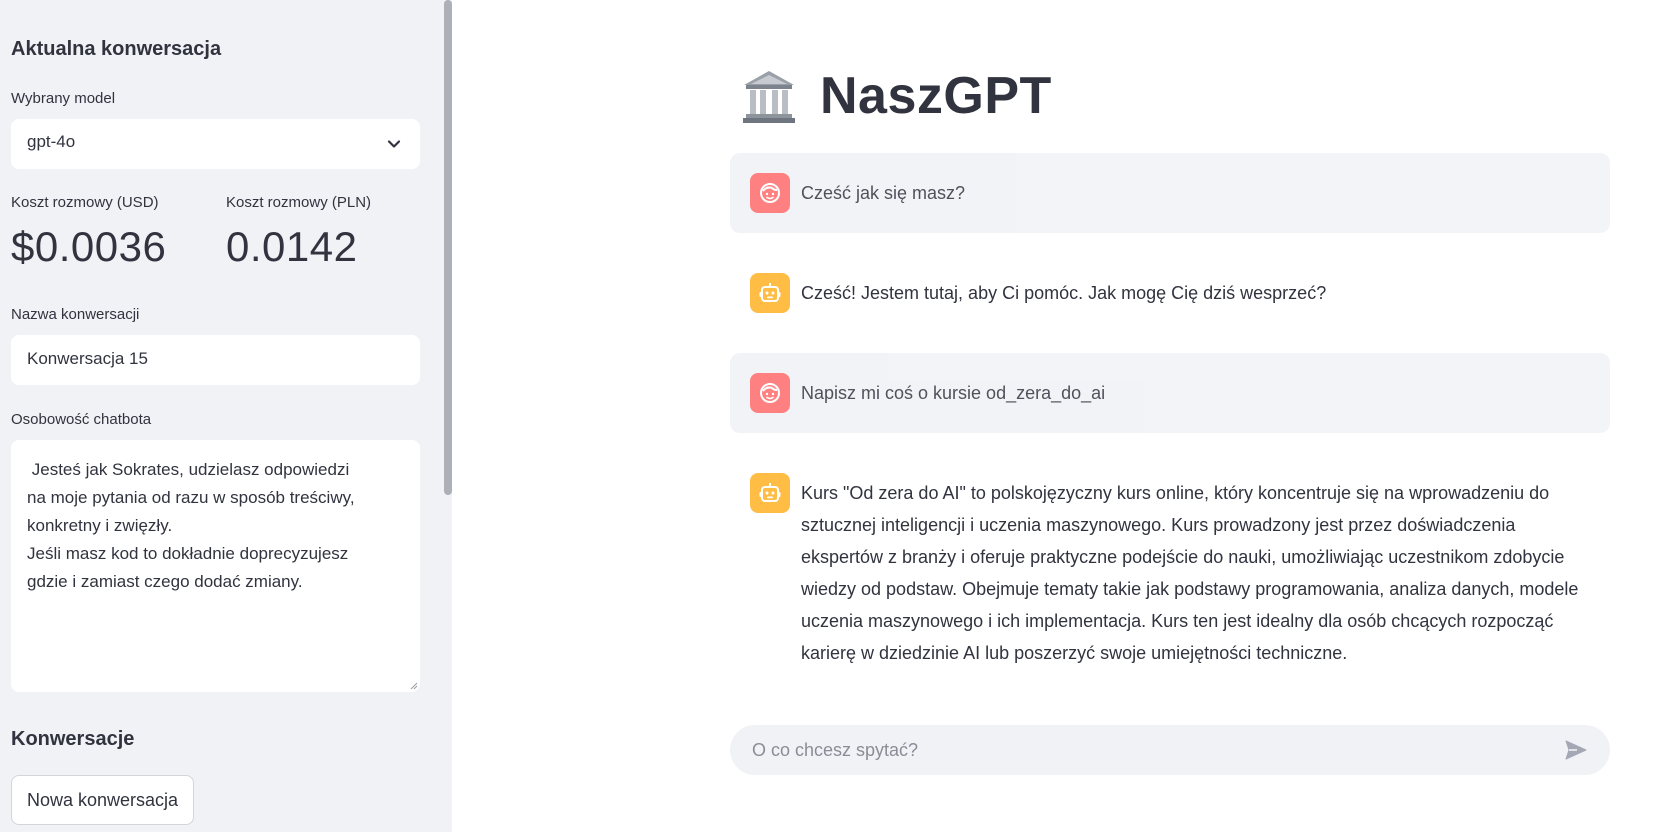 This screenshot has width=1665, height=832. Describe the element at coordinates (299, 202) in the screenshot. I see `cost-pln-label: Koszt rozmowy (PLN)` at that location.